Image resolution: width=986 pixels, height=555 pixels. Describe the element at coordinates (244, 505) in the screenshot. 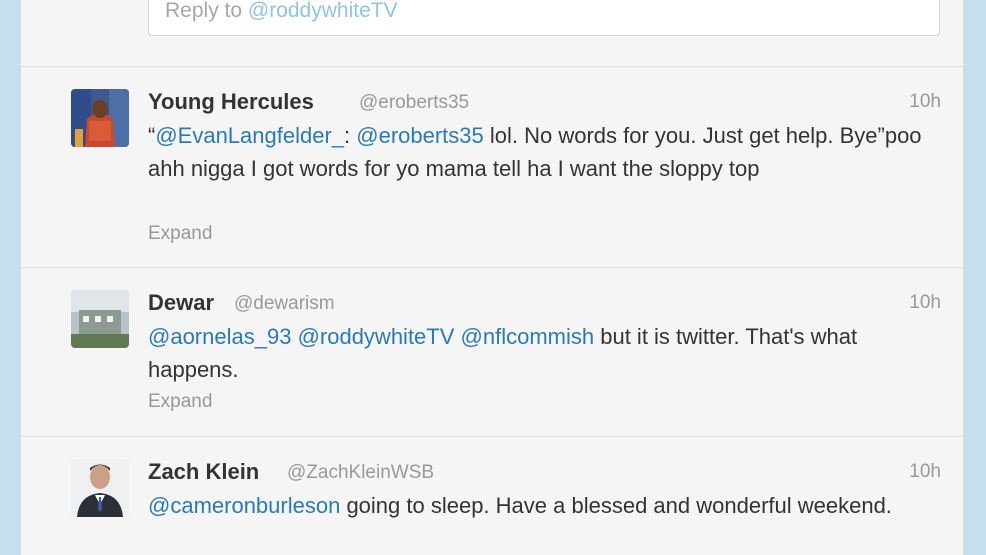

I see `mention-link: @cameronburleson` at that location.